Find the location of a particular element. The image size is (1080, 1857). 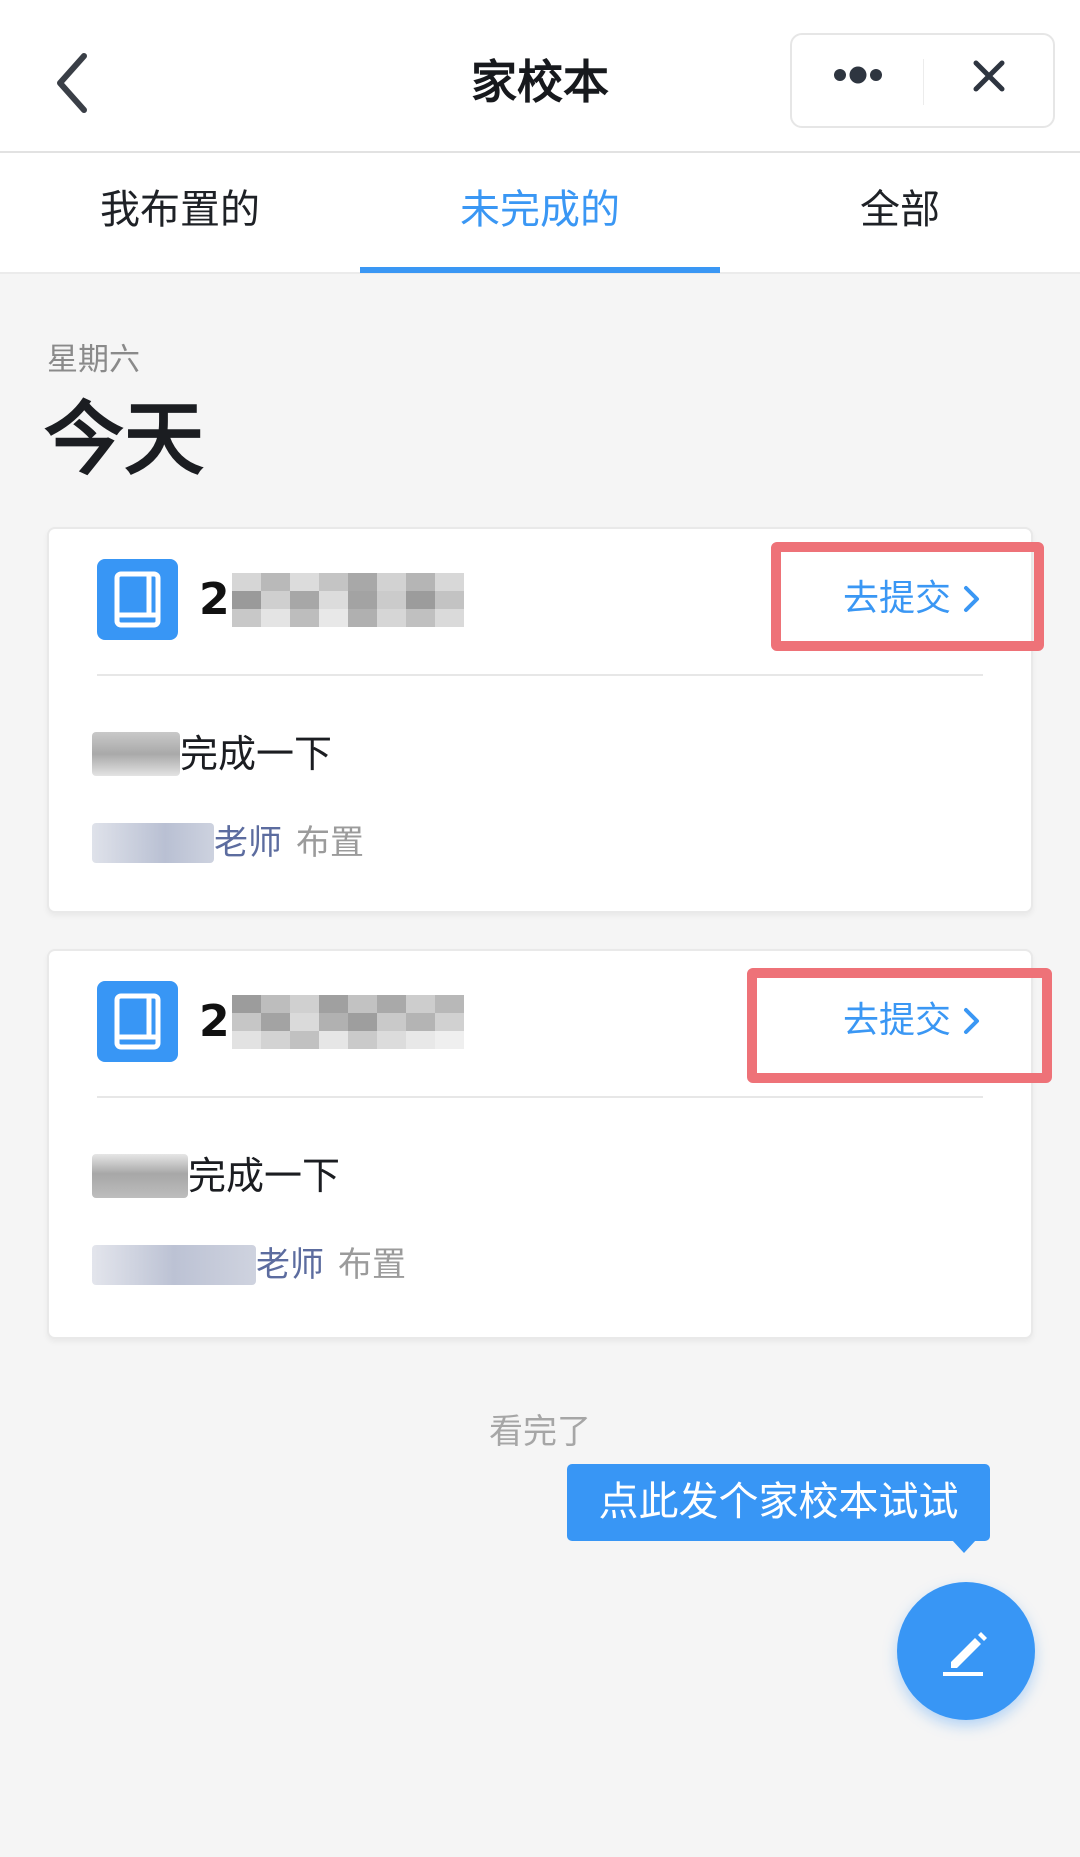

tab-assigned-by-me: 我布置的 is located at coordinates (180, 212).